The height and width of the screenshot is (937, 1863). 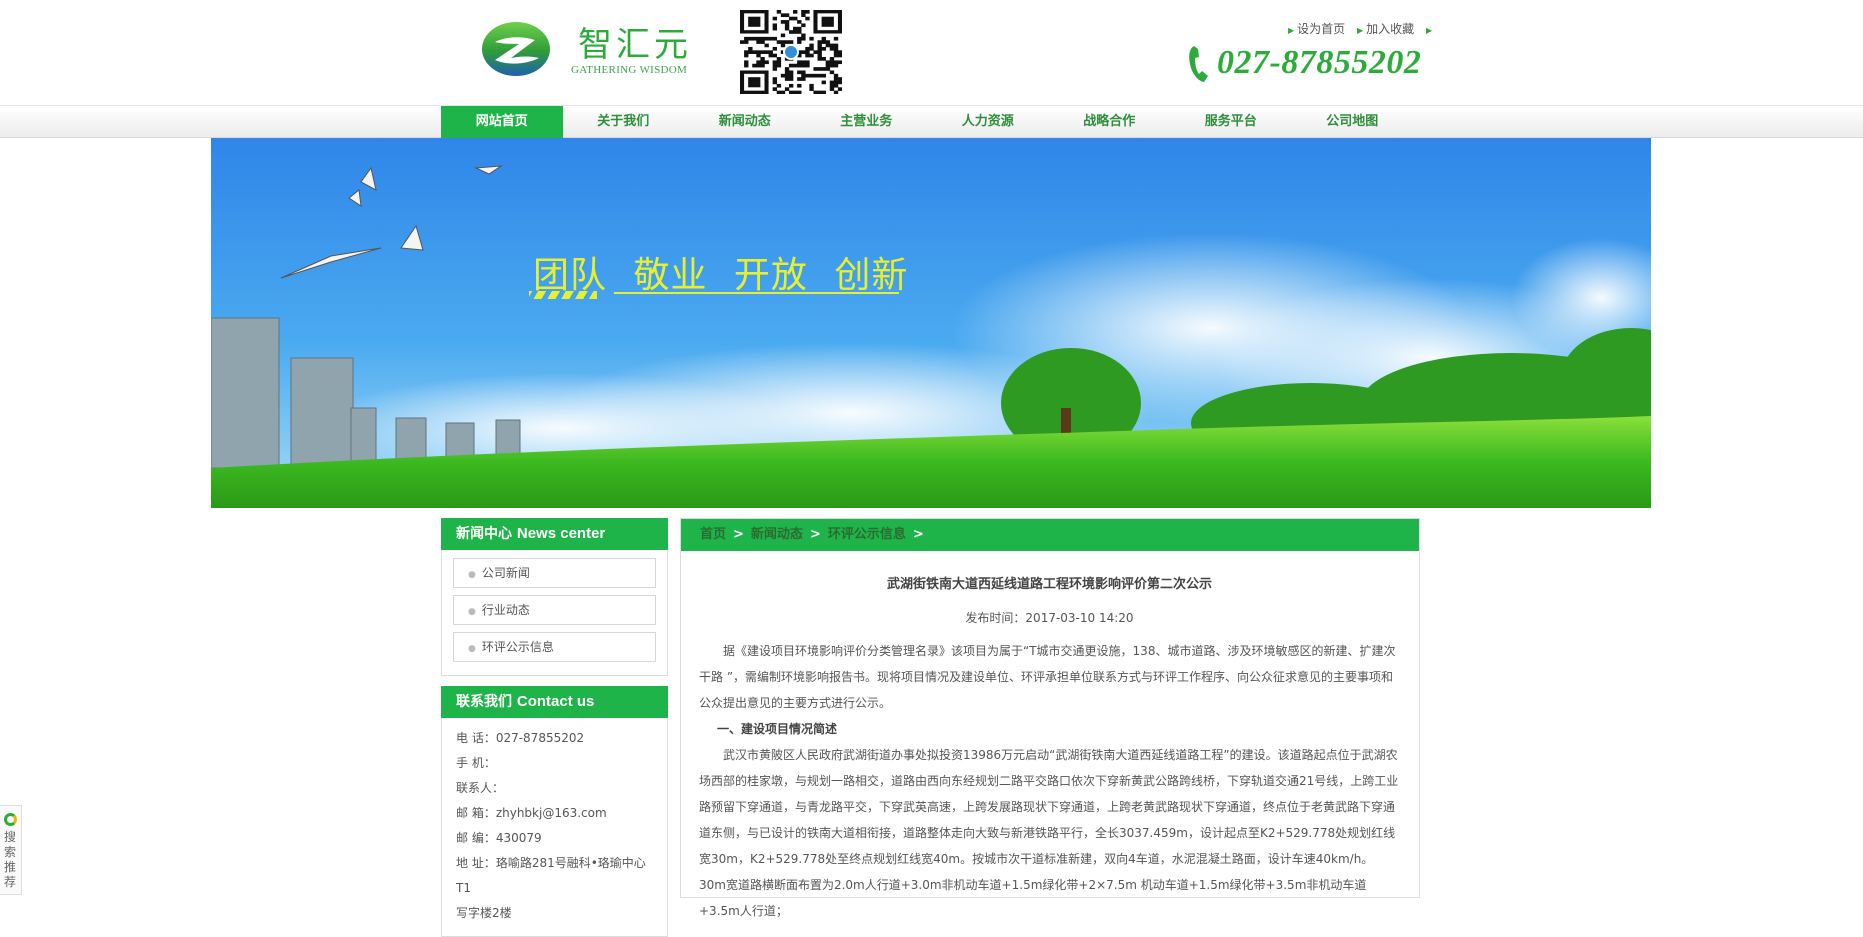 I want to click on news-center-header: 新闻中心 News center, so click(x=554, y=534).